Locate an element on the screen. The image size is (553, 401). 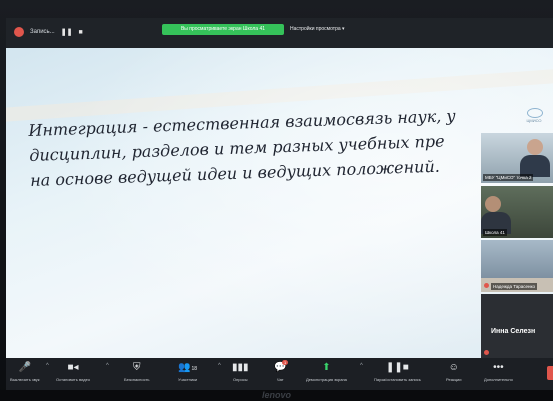
pause-recording-button: ❚❚■ Пауза/остановить запись is located at coordinates (397, 371).